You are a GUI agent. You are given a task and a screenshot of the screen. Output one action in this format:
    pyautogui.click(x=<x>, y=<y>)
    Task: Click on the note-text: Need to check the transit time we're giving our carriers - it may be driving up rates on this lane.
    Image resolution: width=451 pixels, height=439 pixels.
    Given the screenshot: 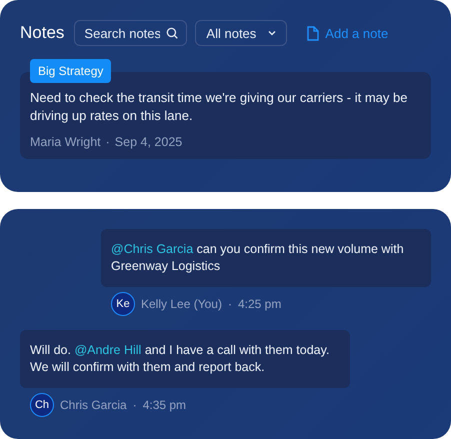 What is the action you would take?
    pyautogui.click(x=219, y=107)
    